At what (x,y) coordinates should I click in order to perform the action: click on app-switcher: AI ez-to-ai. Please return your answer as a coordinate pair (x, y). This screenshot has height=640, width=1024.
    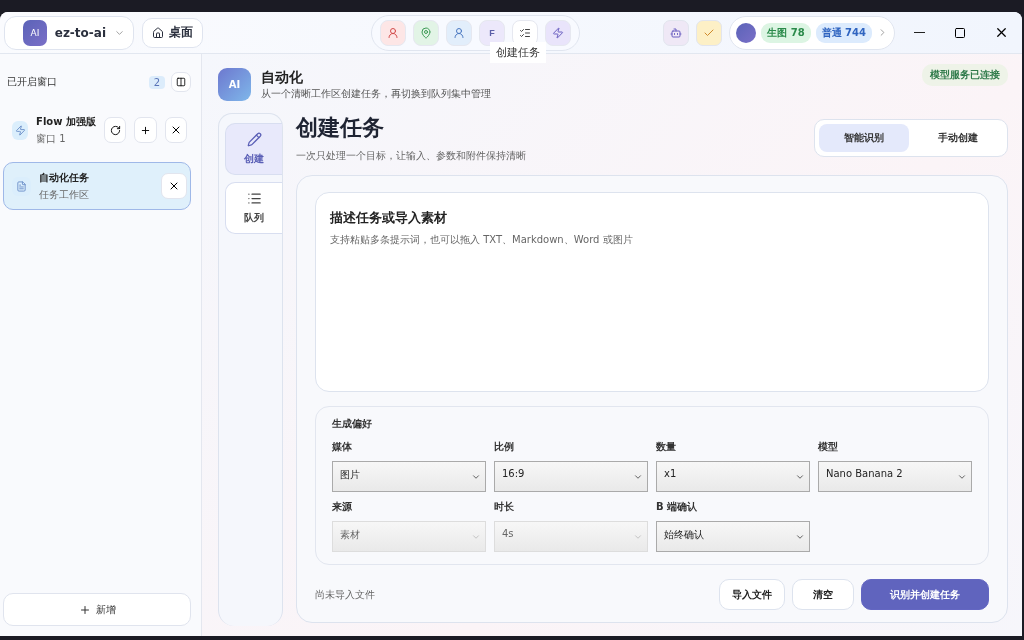
    Looking at the image, I should click on (69, 32).